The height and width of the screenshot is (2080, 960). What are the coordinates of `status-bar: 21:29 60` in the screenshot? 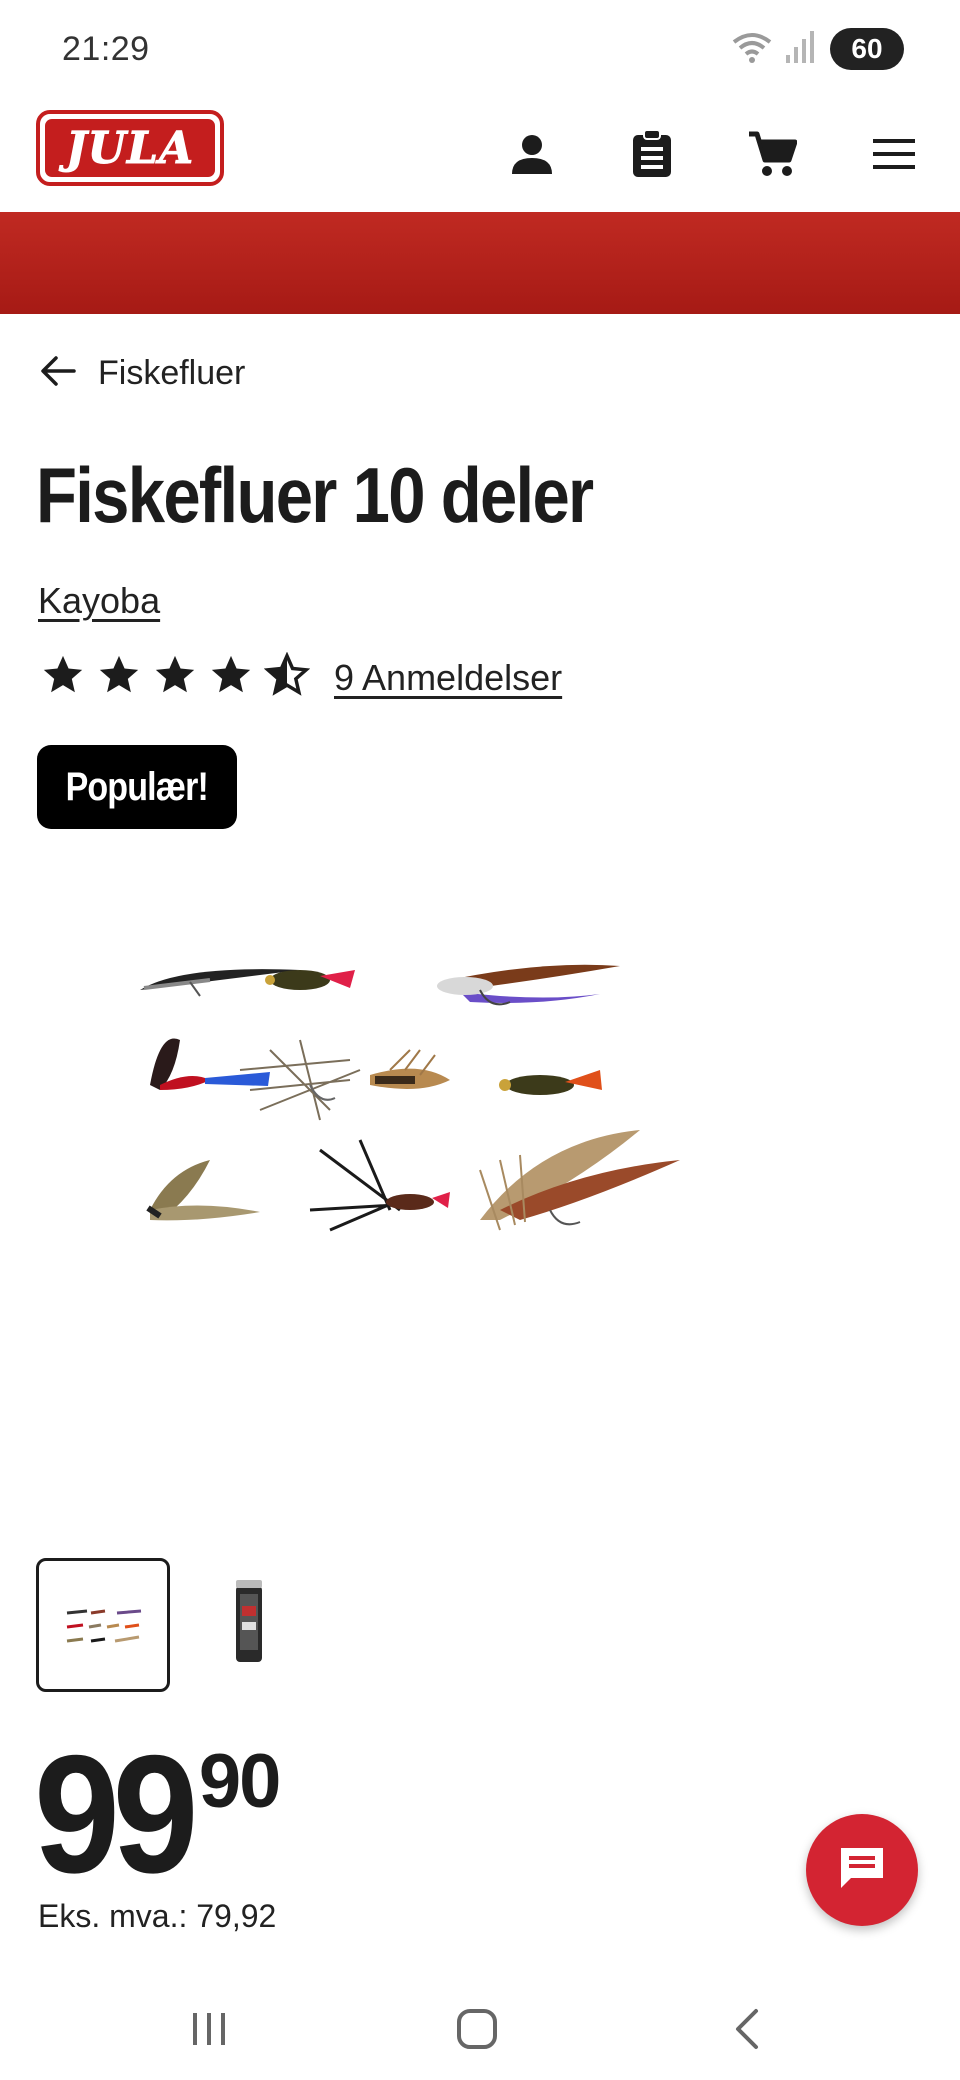 It's located at (480, 50).